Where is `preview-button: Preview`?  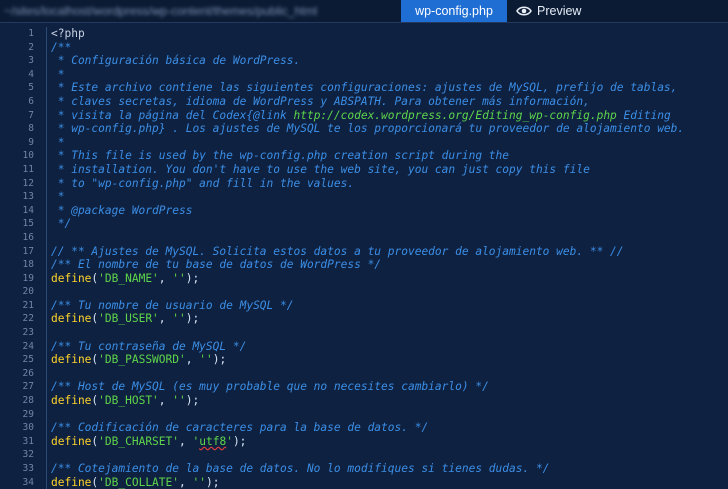 preview-button: Preview is located at coordinates (548, 11).